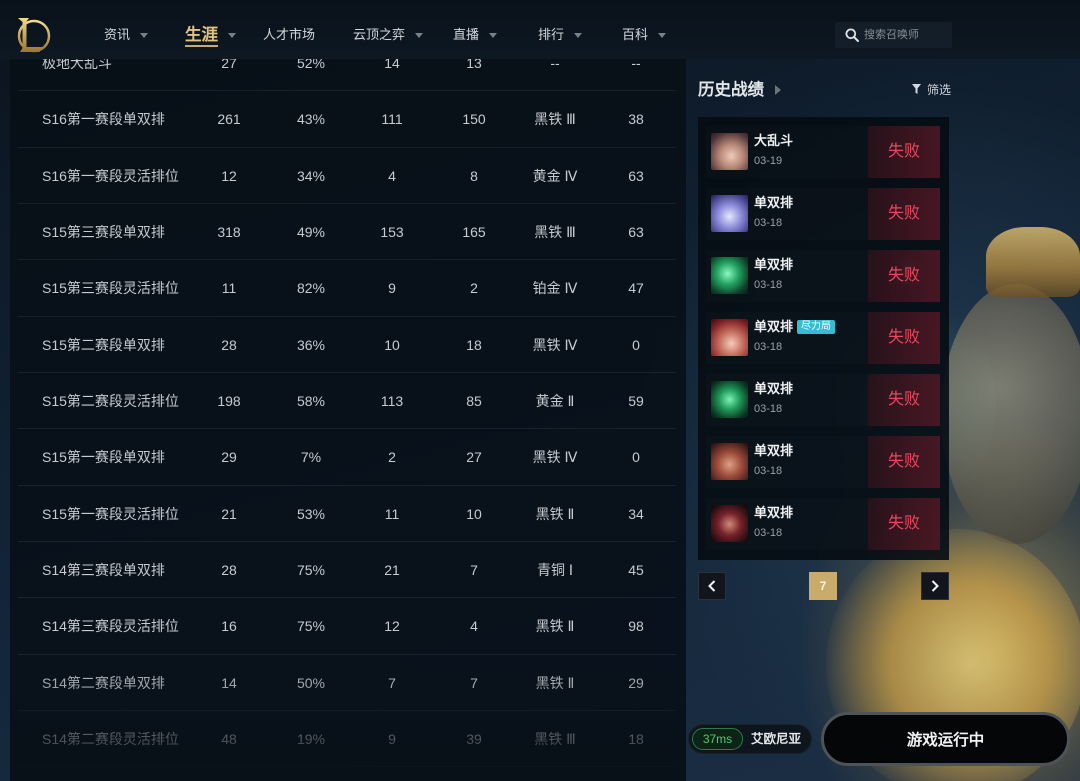  What do you see at coordinates (555, 457) in the screenshot?
I see `rank-tier-cell: 黑铁 Ⅳ` at bounding box center [555, 457].